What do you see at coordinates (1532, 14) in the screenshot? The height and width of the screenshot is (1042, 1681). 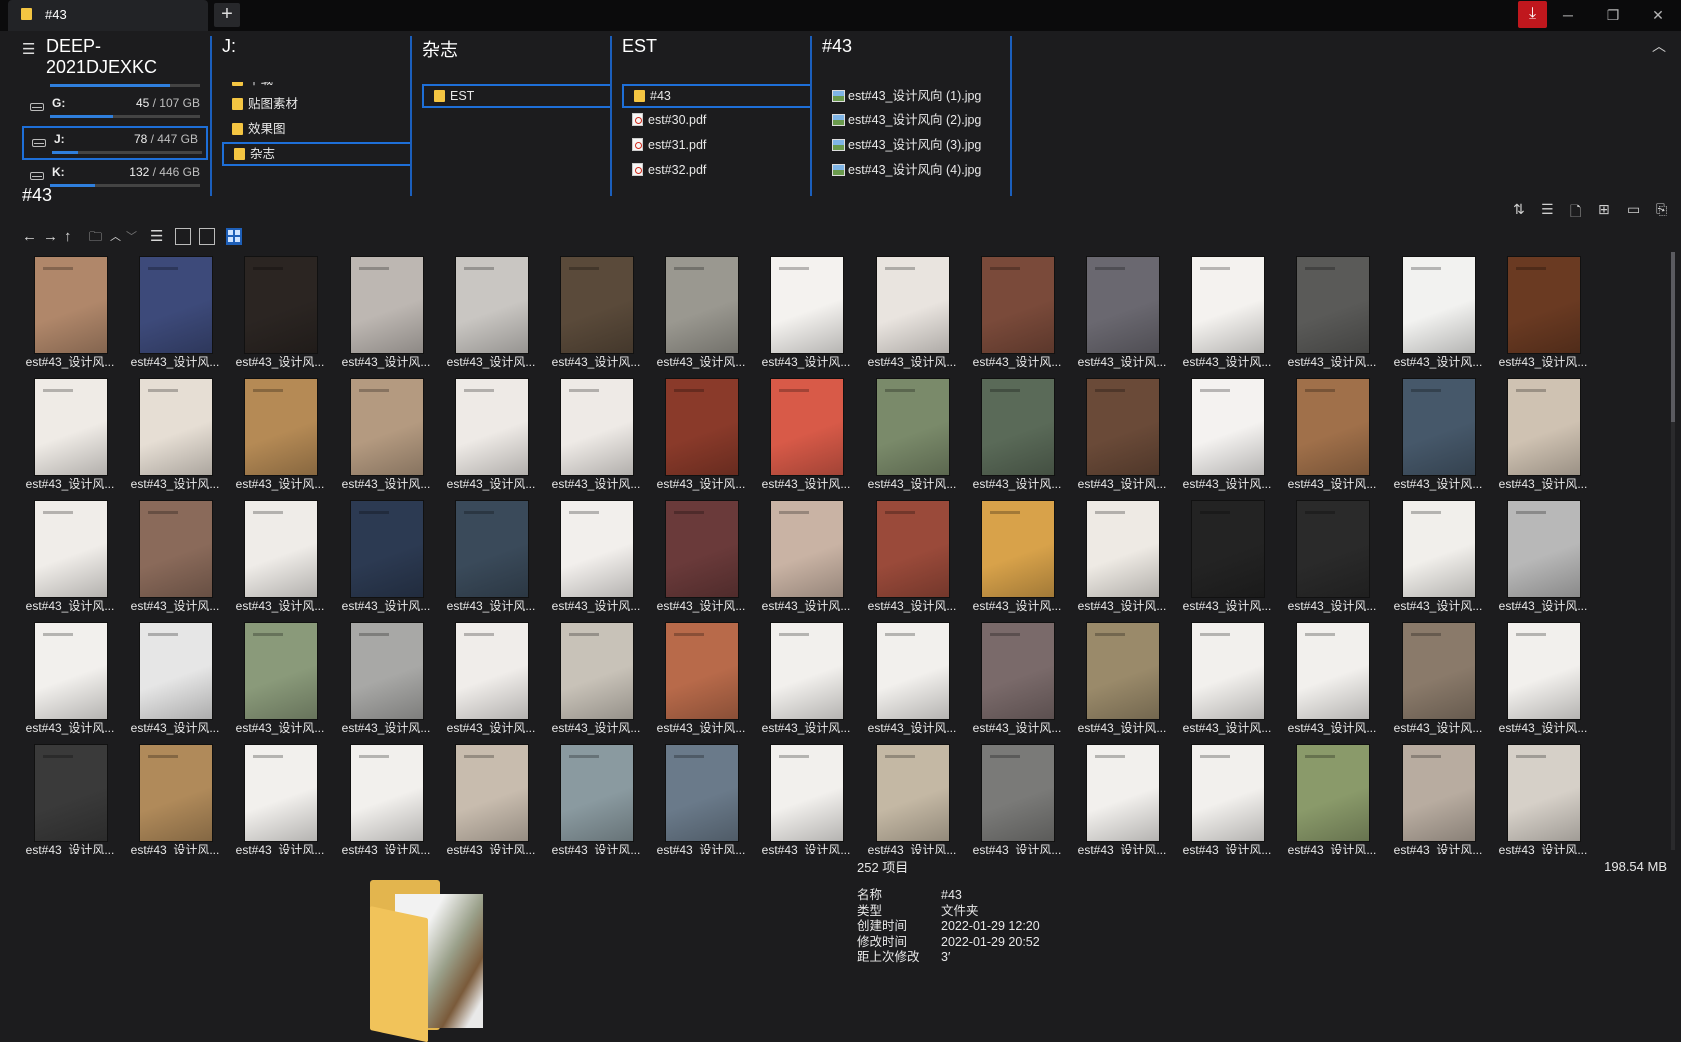 I see `download-button: ⤓` at bounding box center [1532, 14].